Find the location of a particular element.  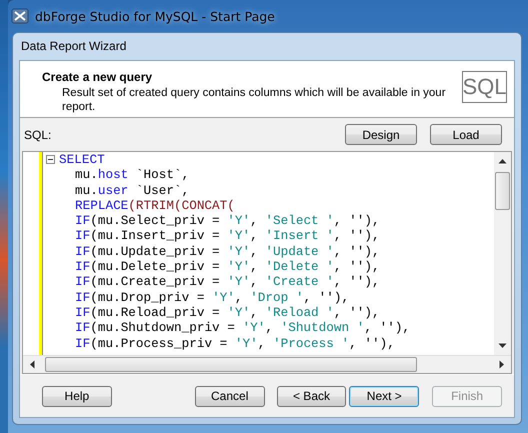

wizard-button: Next > is located at coordinates (384, 396).